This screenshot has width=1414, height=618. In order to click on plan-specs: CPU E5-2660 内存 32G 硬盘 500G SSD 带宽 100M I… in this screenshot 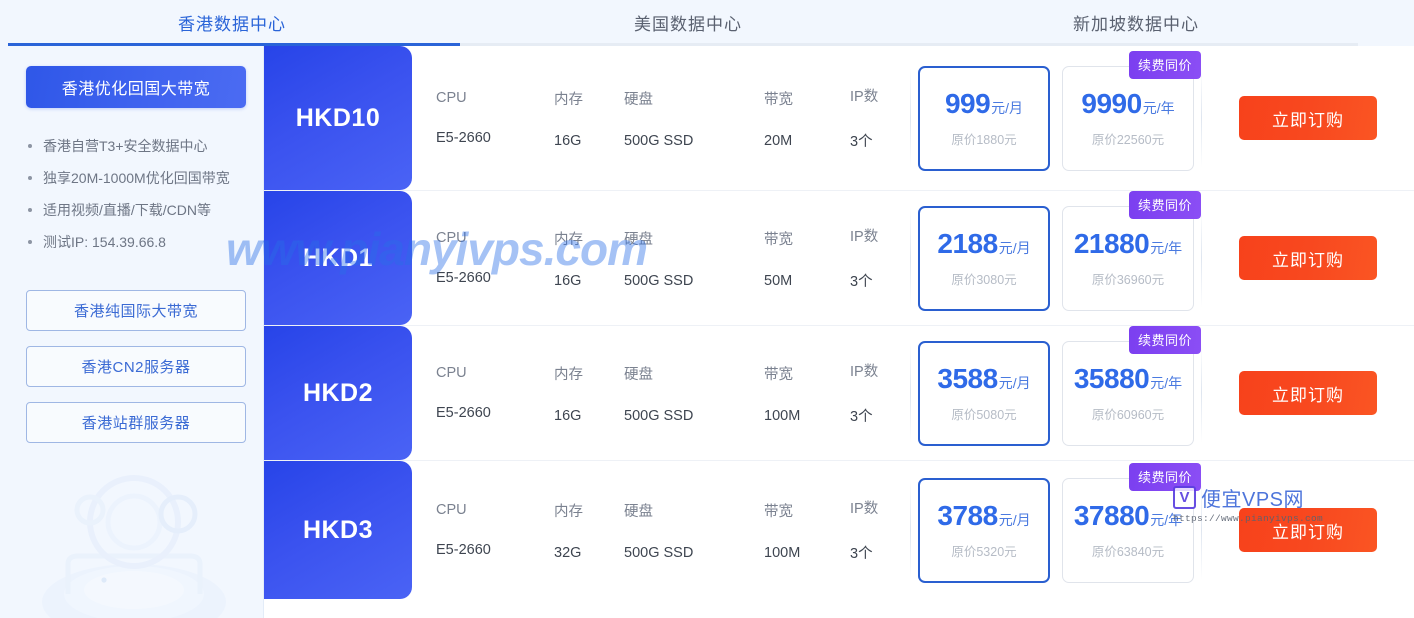, I will do `click(661, 530)`.